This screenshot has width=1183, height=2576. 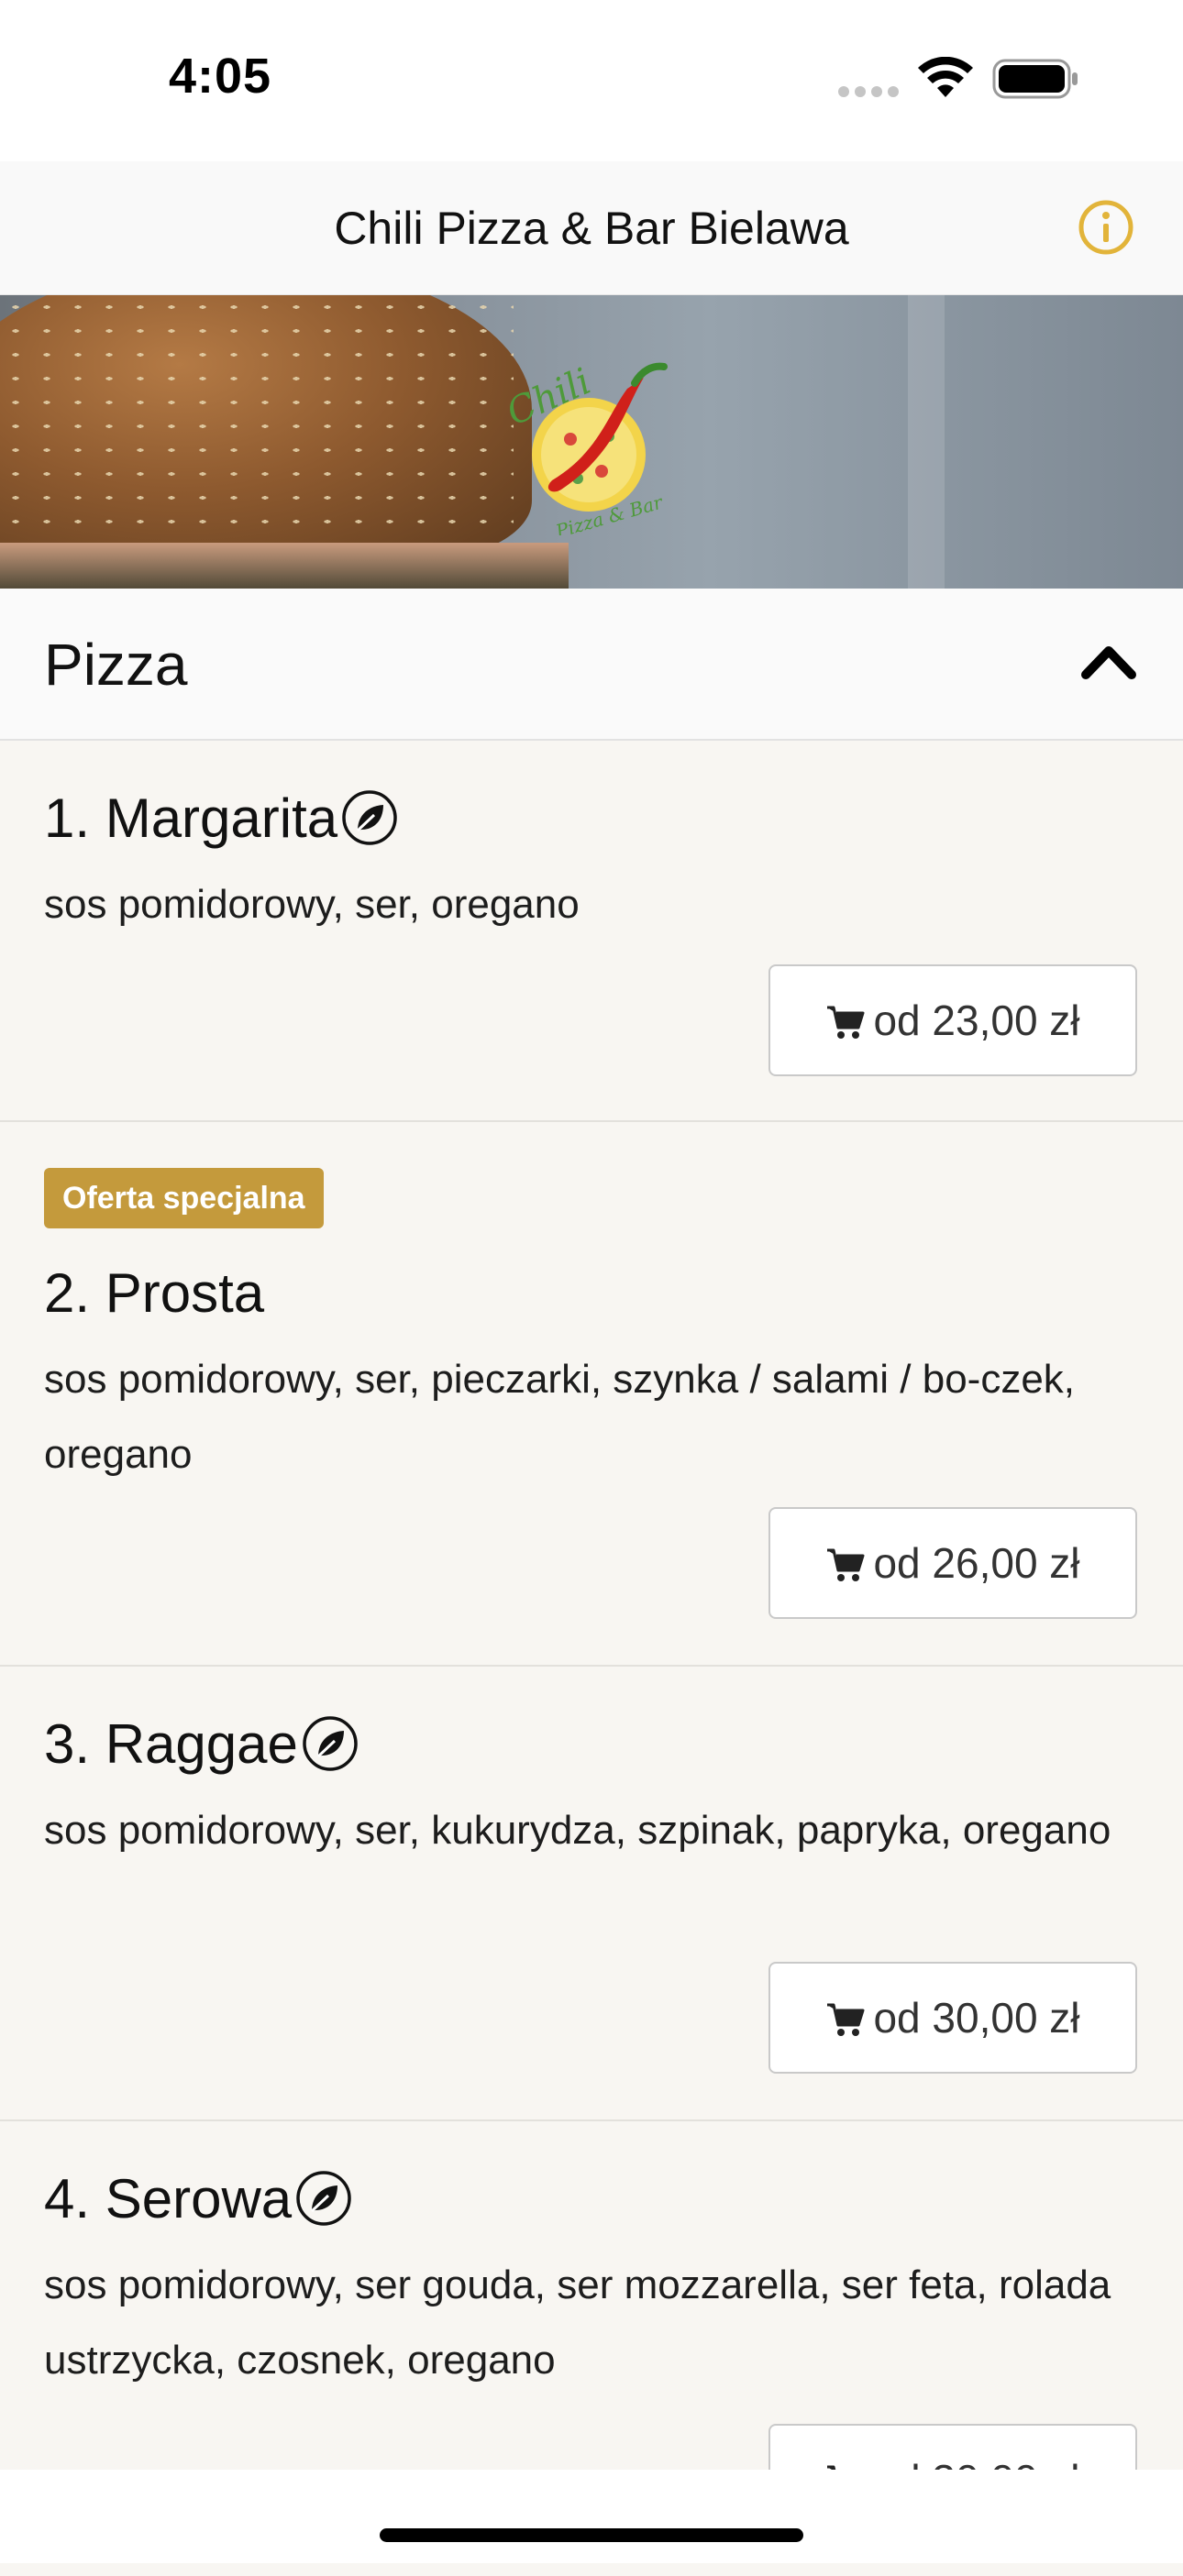 What do you see at coordinates (868, 91) in the screenshot?
I see `cellular-signal-icon` at bounding box center [868, 91].